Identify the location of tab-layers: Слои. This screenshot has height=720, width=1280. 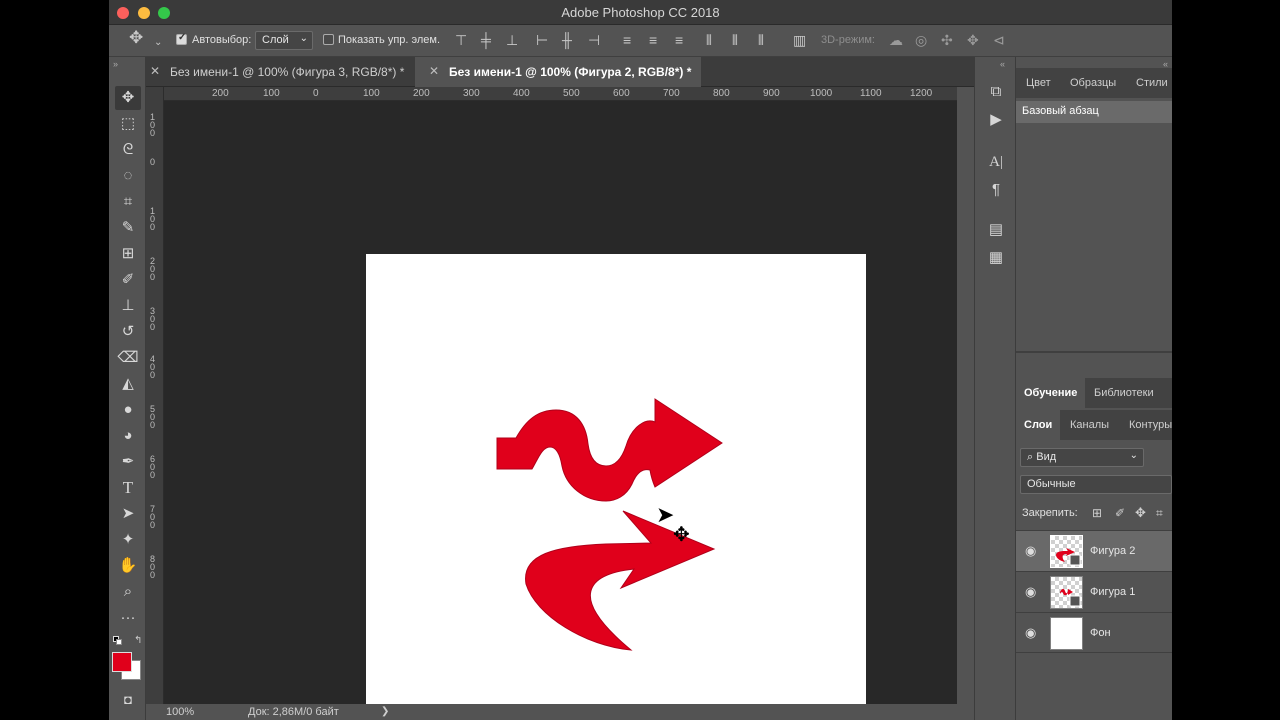
(1038, 425).